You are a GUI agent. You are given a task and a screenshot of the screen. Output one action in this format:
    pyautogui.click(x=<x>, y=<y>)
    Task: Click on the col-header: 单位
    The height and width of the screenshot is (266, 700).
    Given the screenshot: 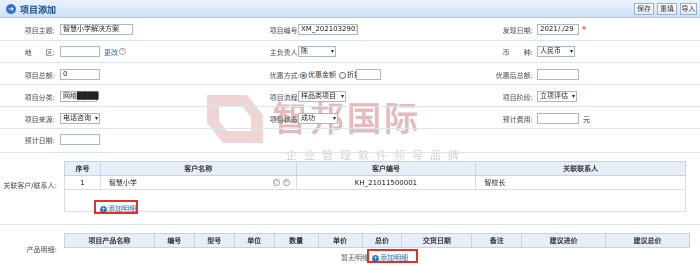 What is the action you would take?
    pyautogui.click(x=254, y=240)
    